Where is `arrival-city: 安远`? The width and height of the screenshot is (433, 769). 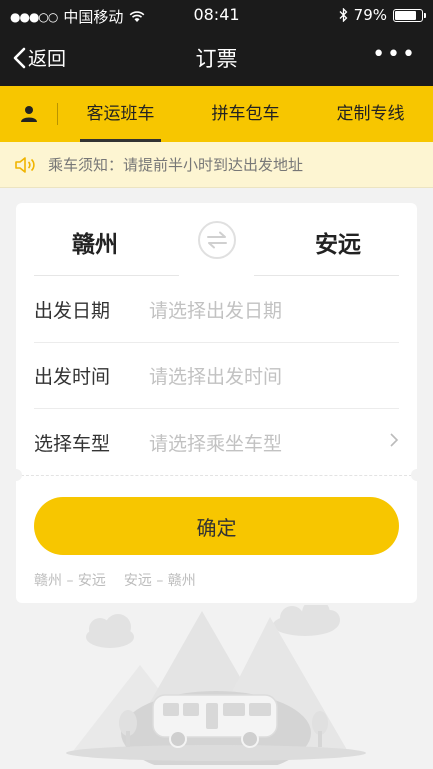 arrival-city: 安远 is located at coordinates (338, 242).